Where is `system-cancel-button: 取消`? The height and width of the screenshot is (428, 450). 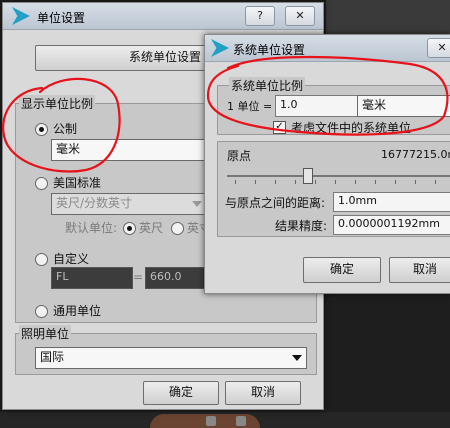
system-cancel-button: 取消 is located at coordinates (419, 270).